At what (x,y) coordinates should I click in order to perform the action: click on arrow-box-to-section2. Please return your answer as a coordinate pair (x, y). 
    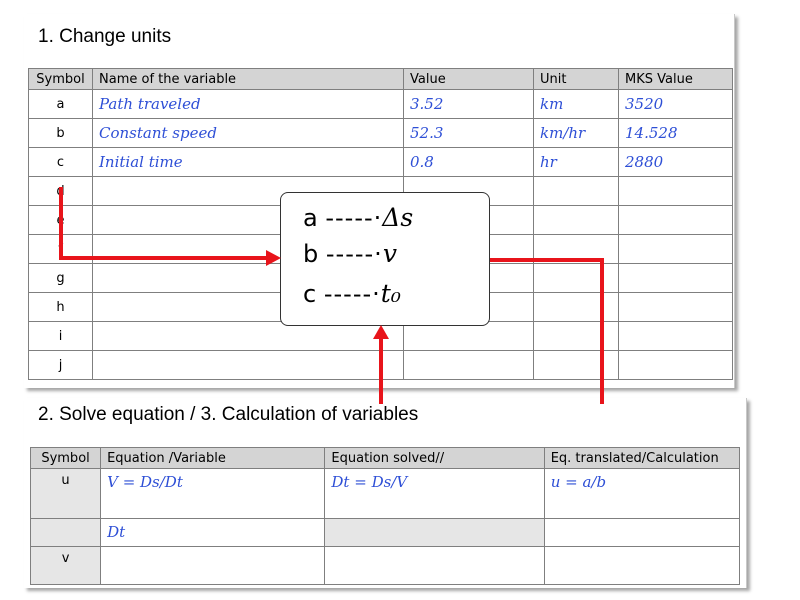
    Looking at the image, I should click on (547, 331).